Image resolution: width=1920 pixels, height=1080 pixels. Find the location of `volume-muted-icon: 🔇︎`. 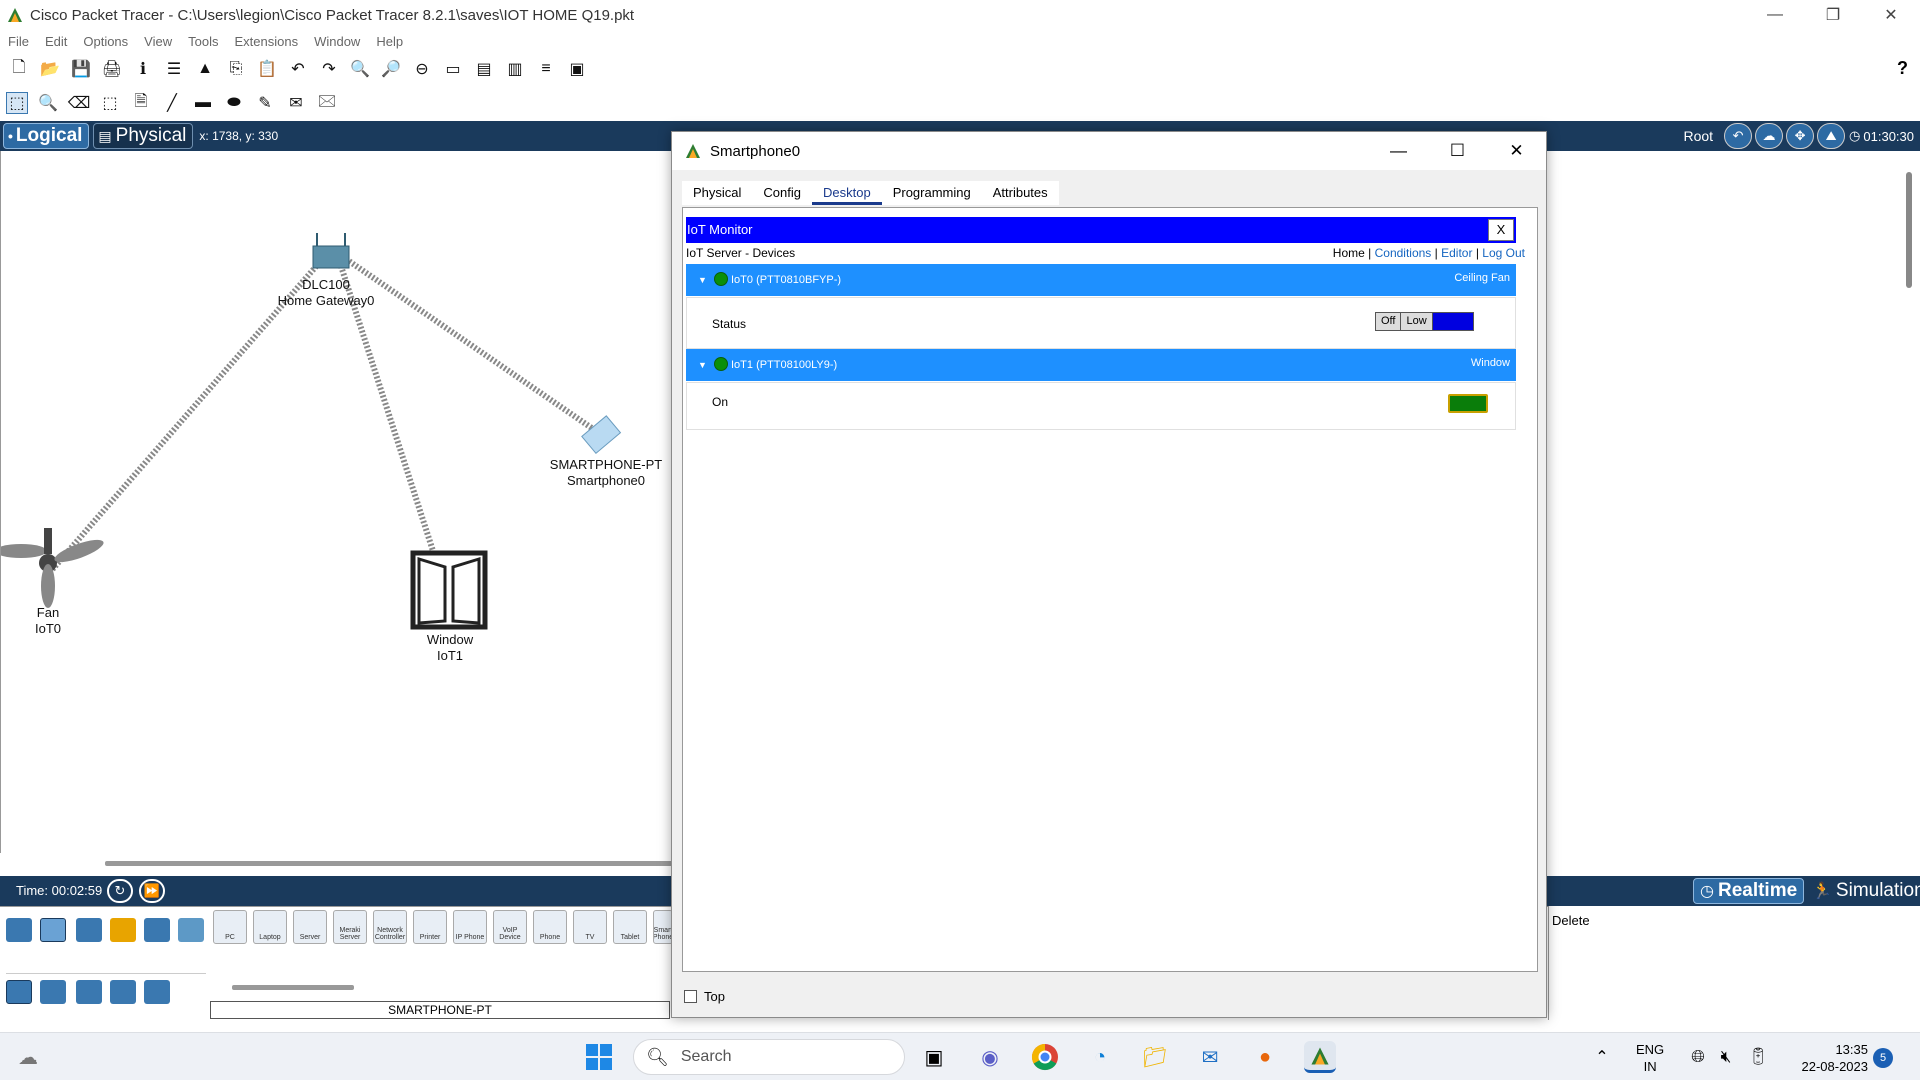

volume-muted-icon: 🔇︎ is located at coordinates (1726, 1057).